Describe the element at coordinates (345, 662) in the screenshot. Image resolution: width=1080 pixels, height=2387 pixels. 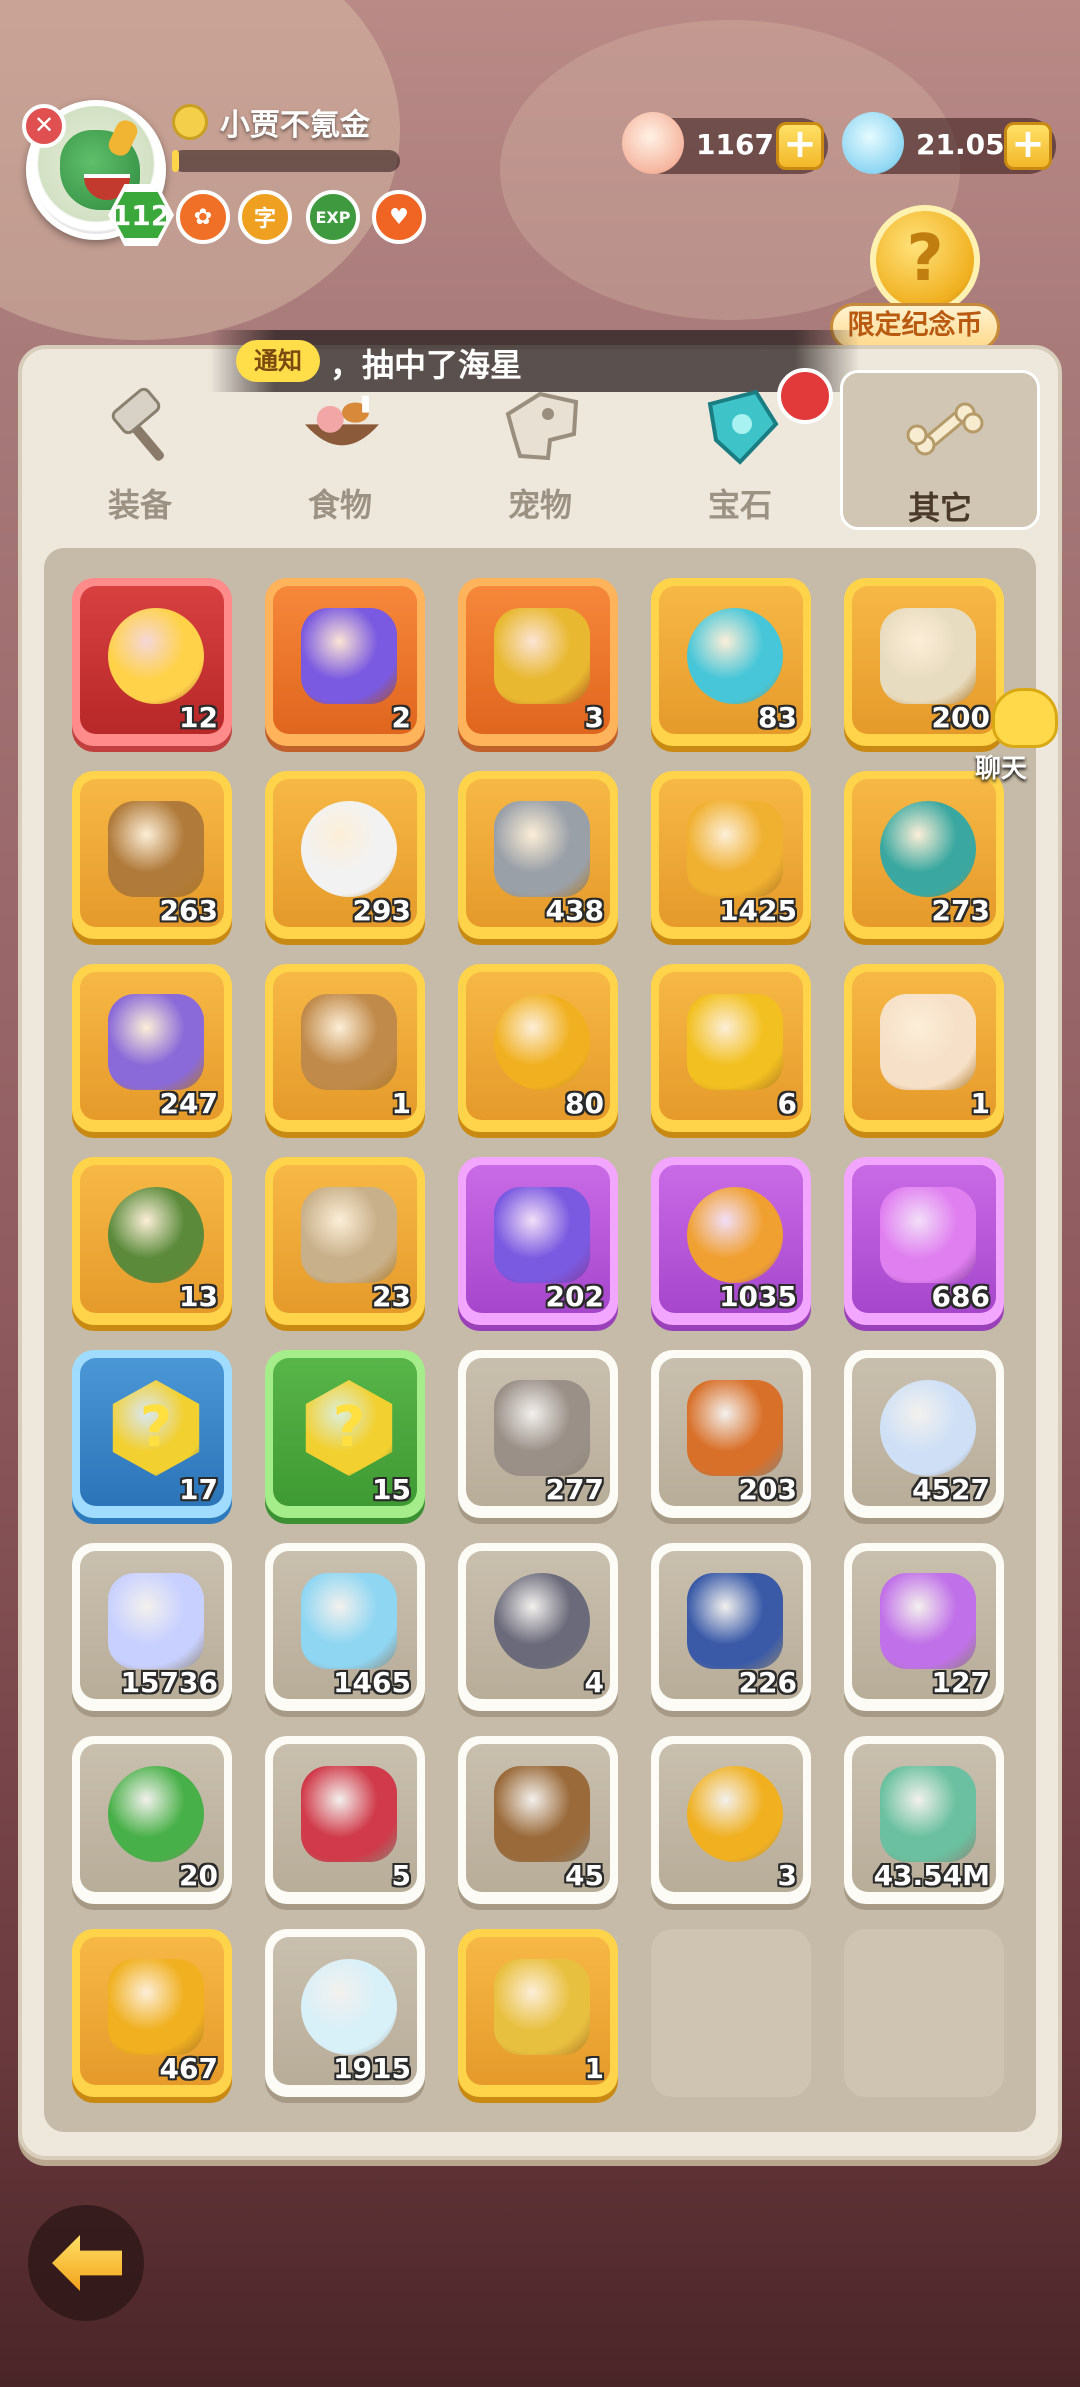
I see `item-slot-purple-orb-chest: 2` at that location.